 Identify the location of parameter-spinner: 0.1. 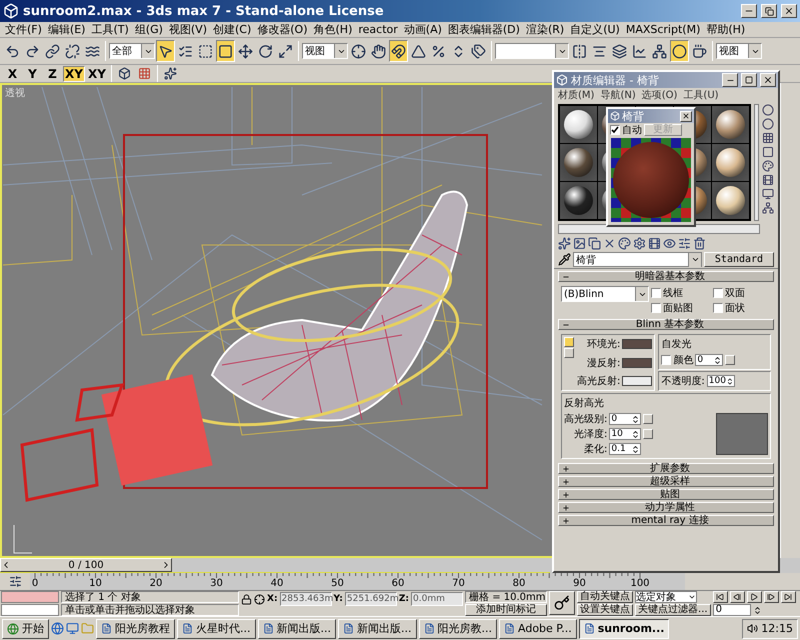
(625, 449).